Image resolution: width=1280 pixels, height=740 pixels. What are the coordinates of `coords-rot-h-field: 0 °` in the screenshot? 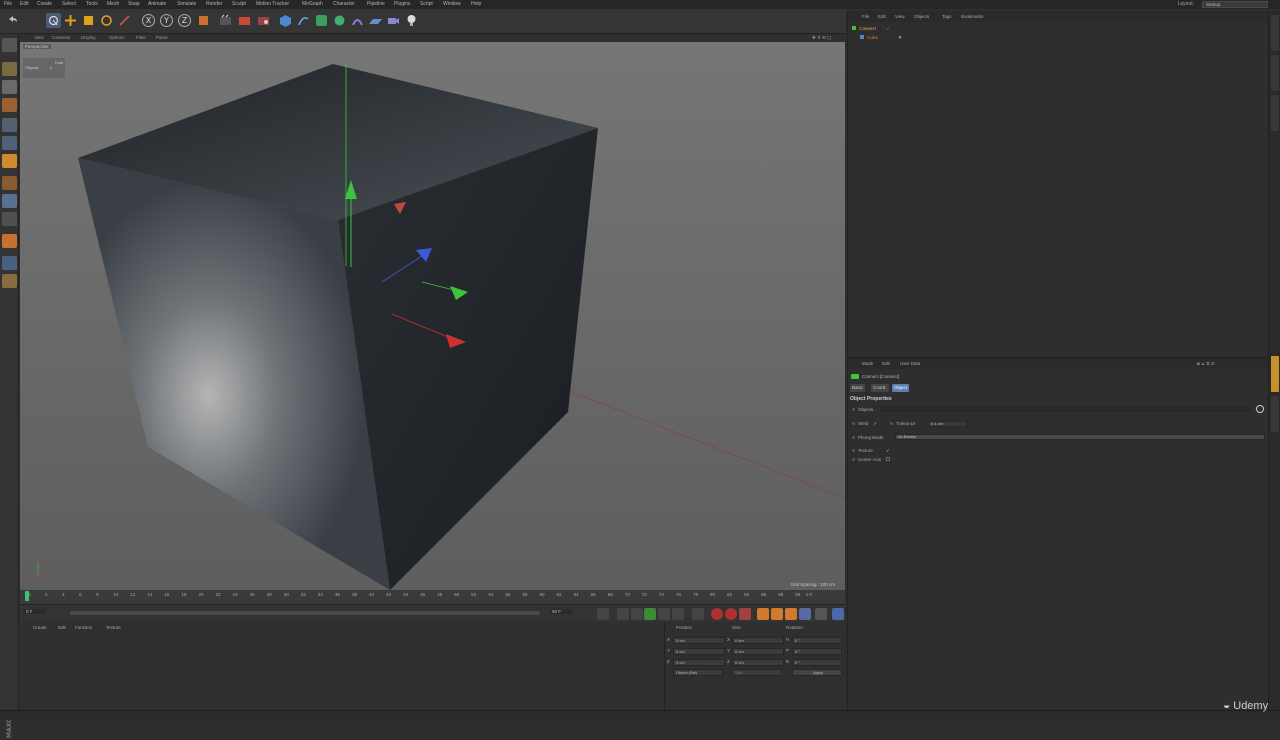 It's located at (817, 640).